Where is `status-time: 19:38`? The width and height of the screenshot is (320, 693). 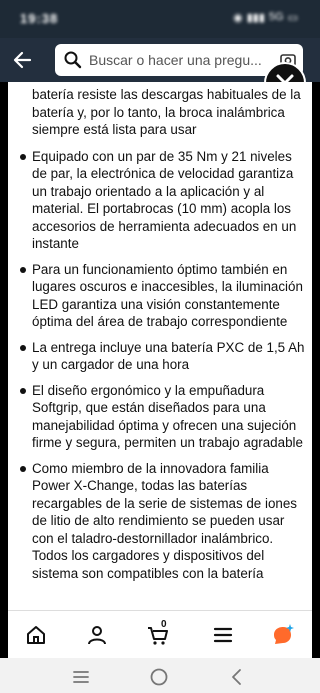 status-time: 19:38 is located at coordinates (39, 18).